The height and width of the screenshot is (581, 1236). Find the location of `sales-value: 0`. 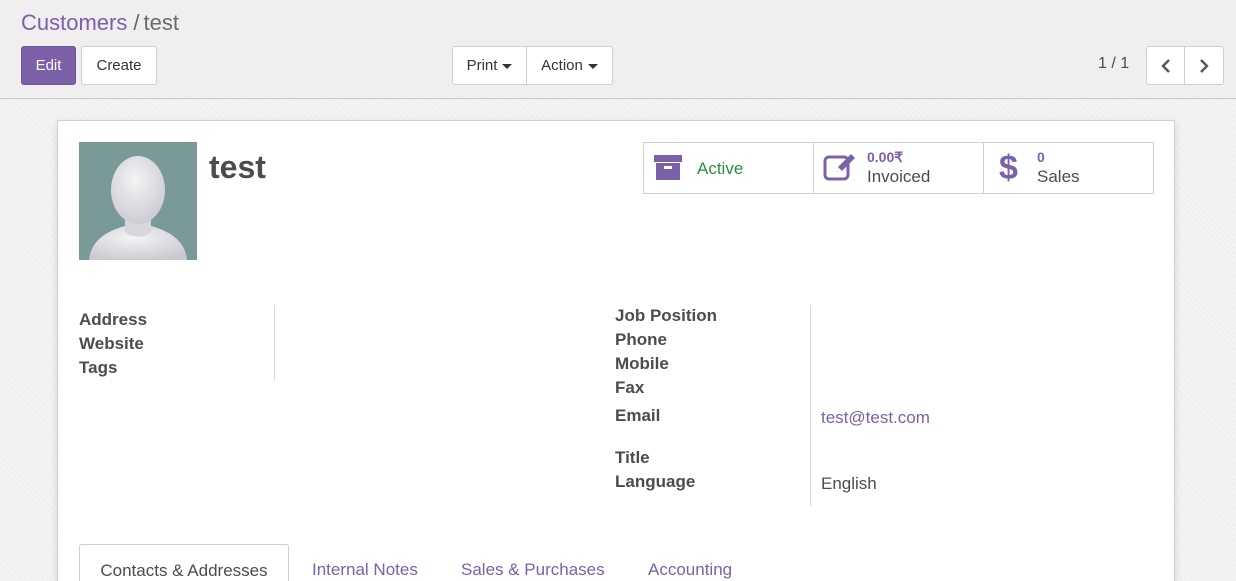

sales-value: 0 is located at coordinates (1041, 157).